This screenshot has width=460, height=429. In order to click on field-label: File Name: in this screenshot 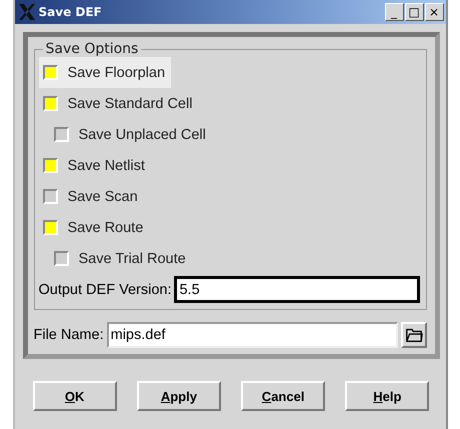, I will do `click(69, 335)`.